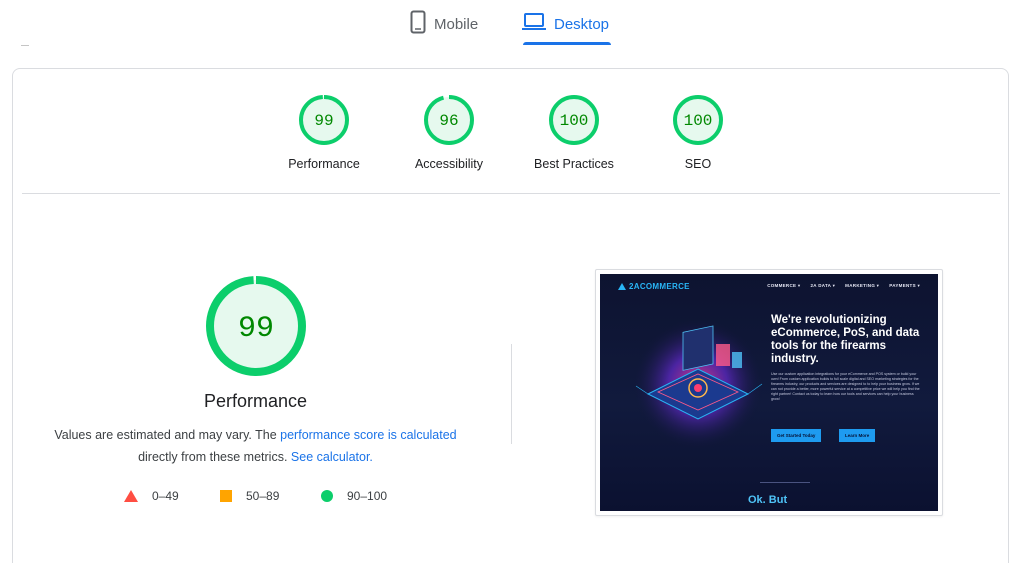  Describe the element at coordinates (511, 394) in the screenshot. I see `vertical-divider` at that location.